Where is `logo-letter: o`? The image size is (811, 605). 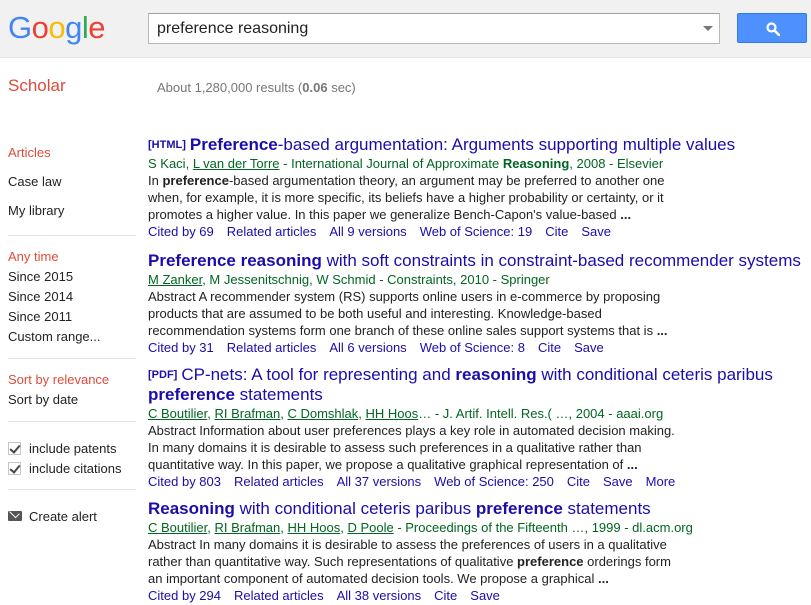 logo-letter: o is located at coordinates (40, 27).